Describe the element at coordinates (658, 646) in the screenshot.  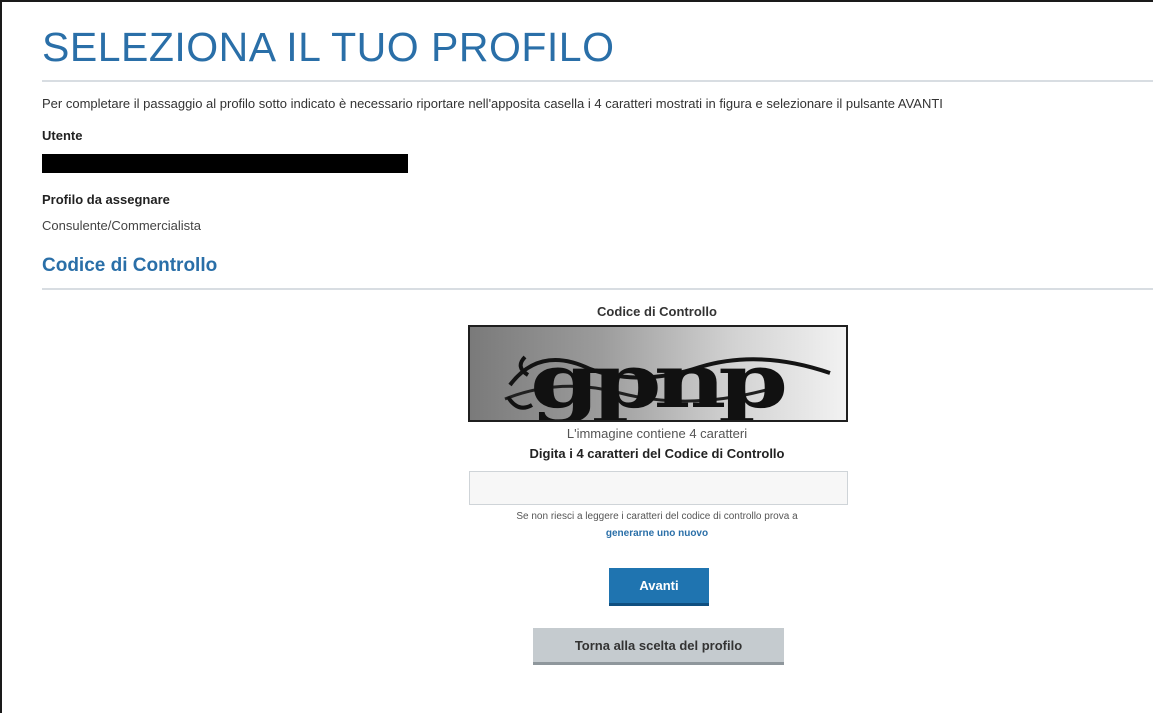
I see `back-to-profile-button: Torna alla scelta del profilo` at that location.